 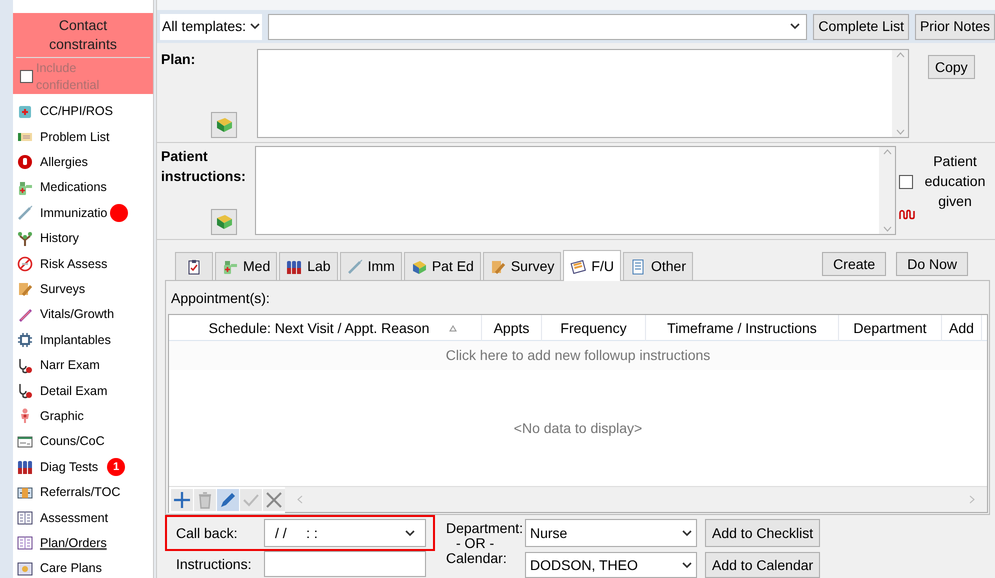 What do you see at coordinates (762, 565) in the screenshot?
I see `add-to-calendar-button: Add to Calendar` at bounding box center [762, 565].